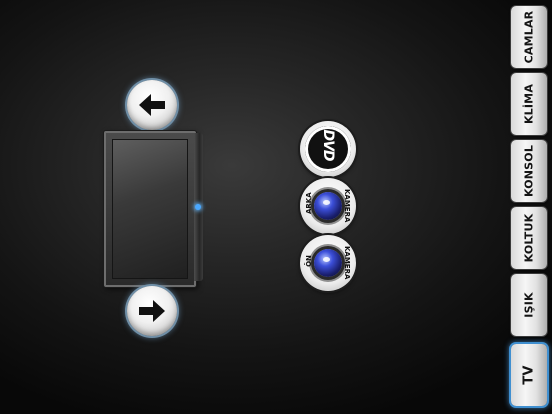 This screenshot has height=414, width=552. I want to click on rear-camera-button: ARKA KAMERA, so click(328, 206).